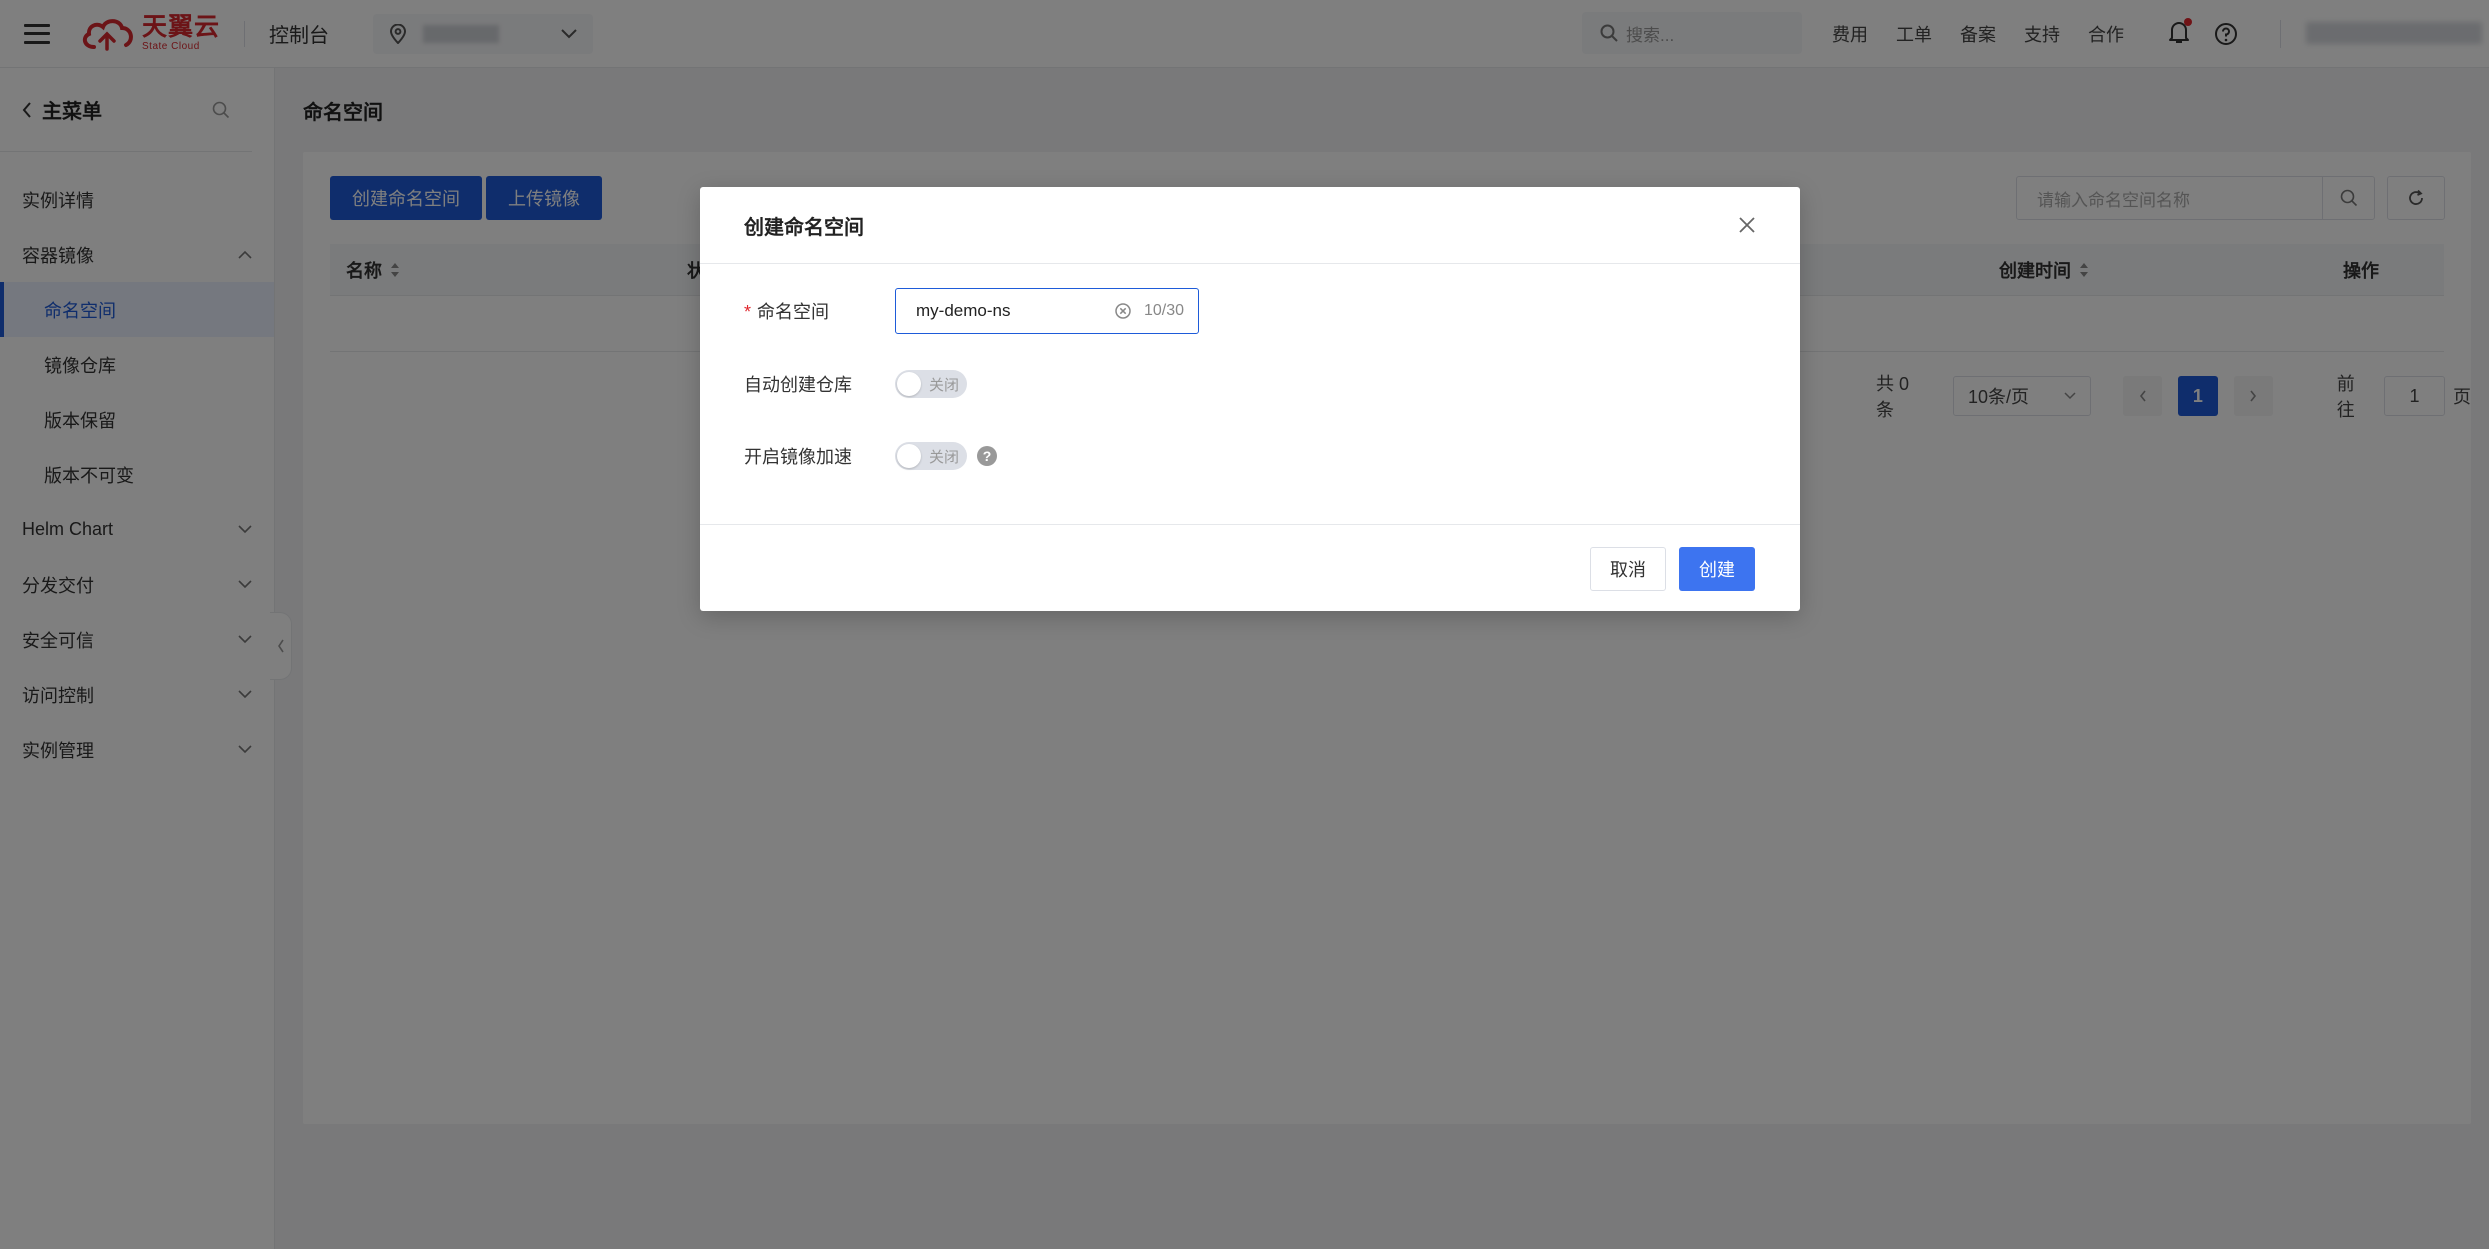 The image size is (2489, 1249). Describe the element at coordinates (870, 456) in the screenshot. I see `accel-form-row: 开启镜像加速 关闭 ?` at that location.